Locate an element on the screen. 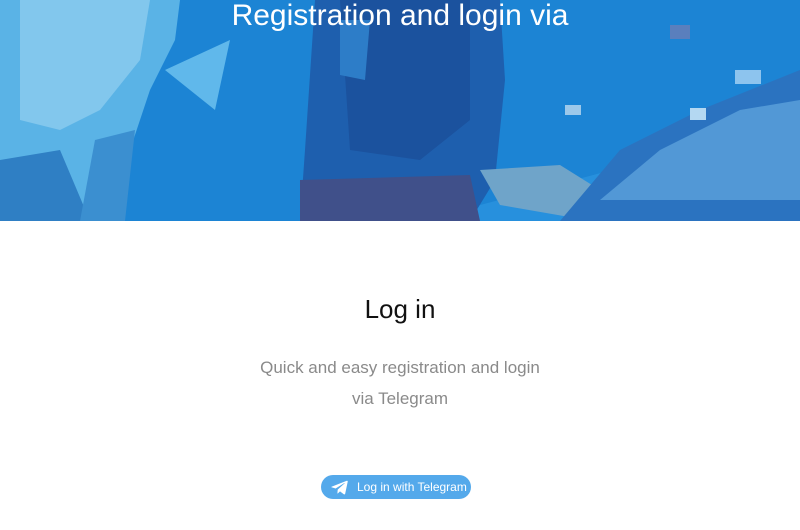  login-description-line-2: via Telegram is located at coordinates (400, 398).